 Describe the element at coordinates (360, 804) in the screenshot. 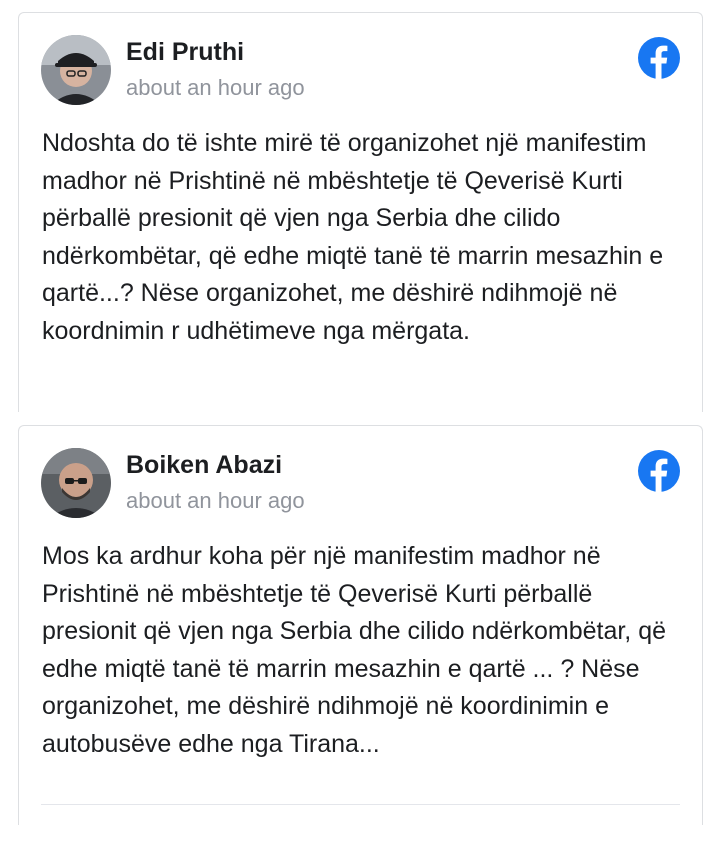

I see `divider` at that location.